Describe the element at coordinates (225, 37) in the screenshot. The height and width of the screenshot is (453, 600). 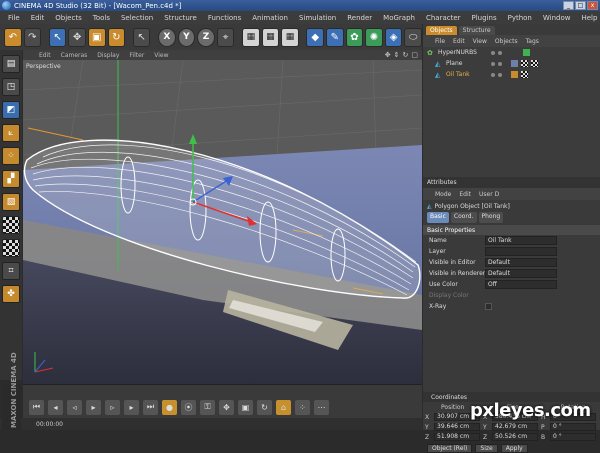
I see `coord-system-icon: ⌖` at that location.